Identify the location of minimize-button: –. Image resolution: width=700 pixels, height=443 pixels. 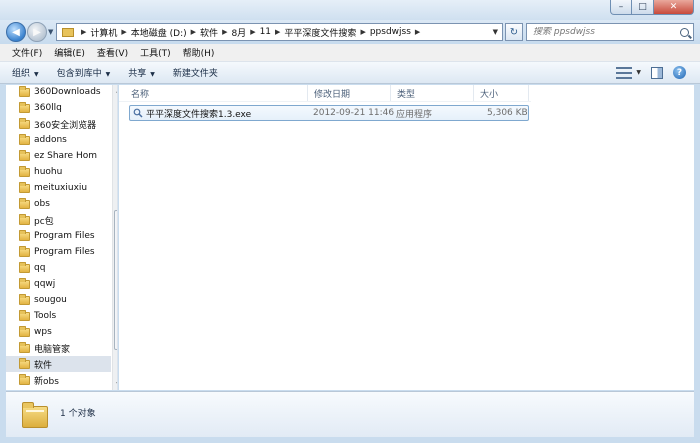
(621, 7).